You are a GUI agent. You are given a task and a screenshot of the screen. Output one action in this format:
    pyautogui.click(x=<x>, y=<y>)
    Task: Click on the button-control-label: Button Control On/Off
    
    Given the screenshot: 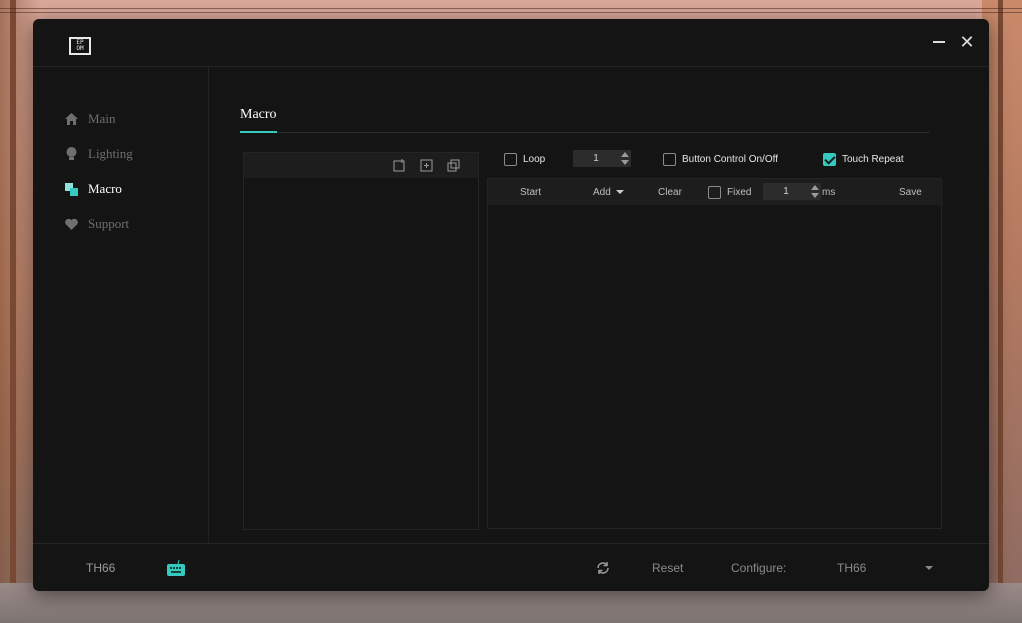 What is the action you would take?
    pyautogui.click(x=730, y=159)
    